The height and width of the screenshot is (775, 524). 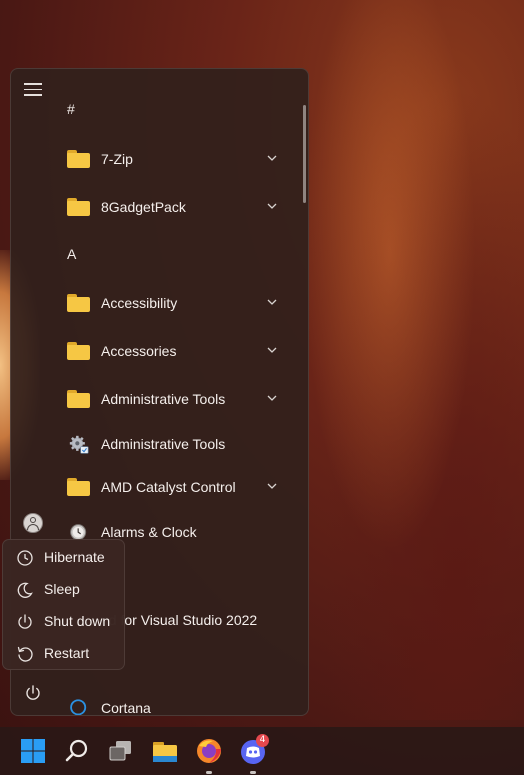 What do you see at coordinates (171, 160) in the screenshot?
I see `list-item-7zip: 7-Zip` at bounding box center [171, 160].